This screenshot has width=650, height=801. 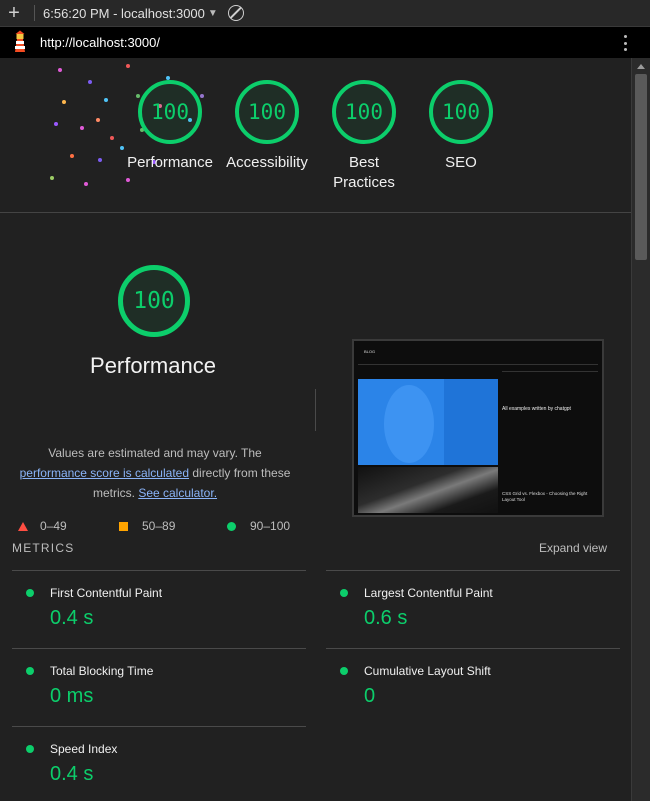 What do you see at coordinates (43, 548) in the screenshot?
I see `metrics-title: METRICS` at bounding box center [43, 548].